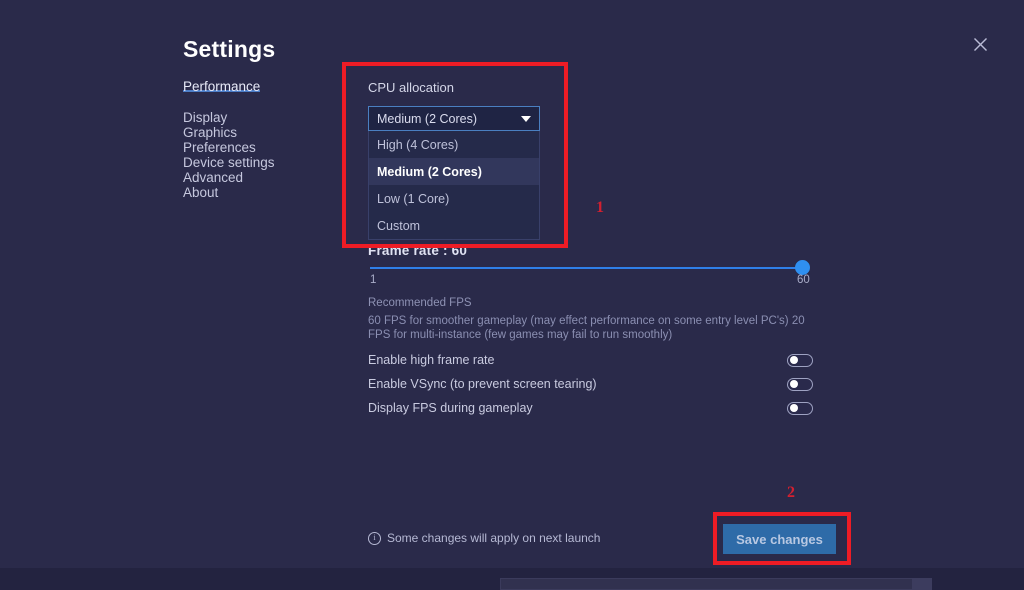 The width and height of the screenshot is (1024, 590). I want to click on toggle-label-high-frame-rate: Enable high frame rate, so click(431, 360).